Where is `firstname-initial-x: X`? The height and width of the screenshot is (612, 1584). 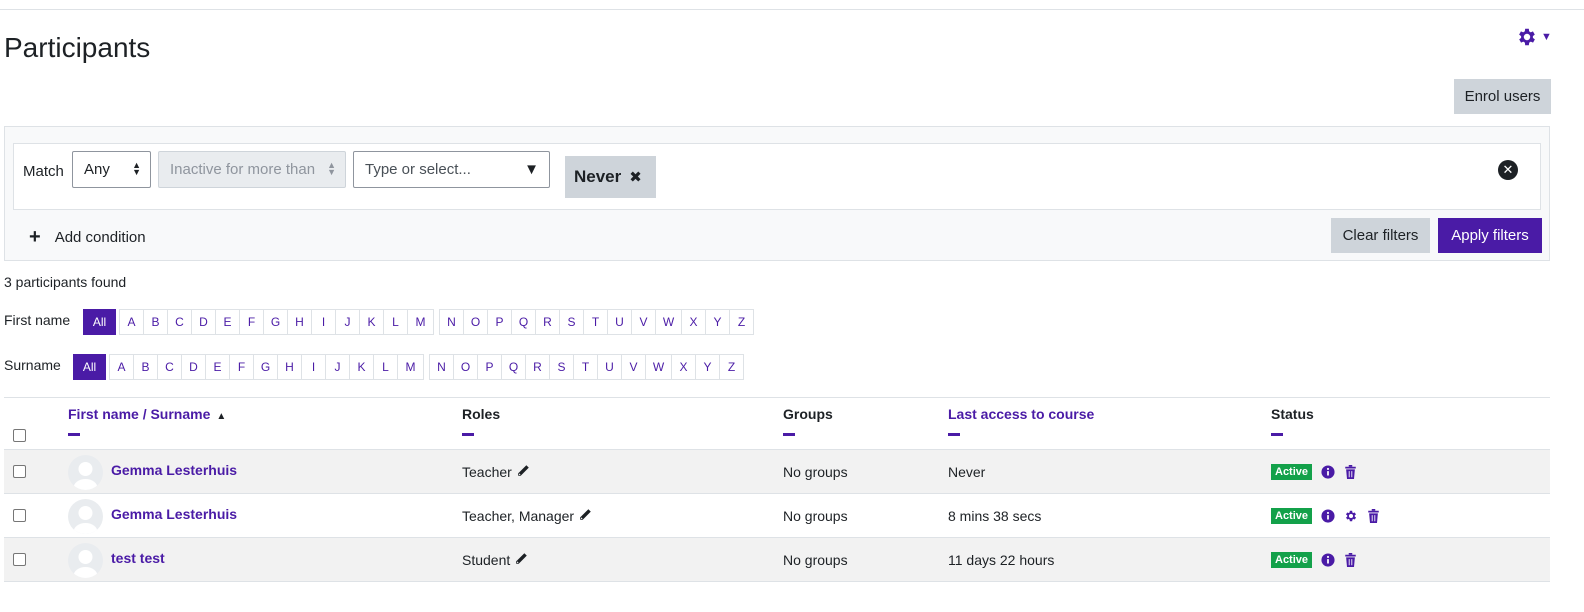
firstname-initial-x: X is located at coordinates (693, 322).